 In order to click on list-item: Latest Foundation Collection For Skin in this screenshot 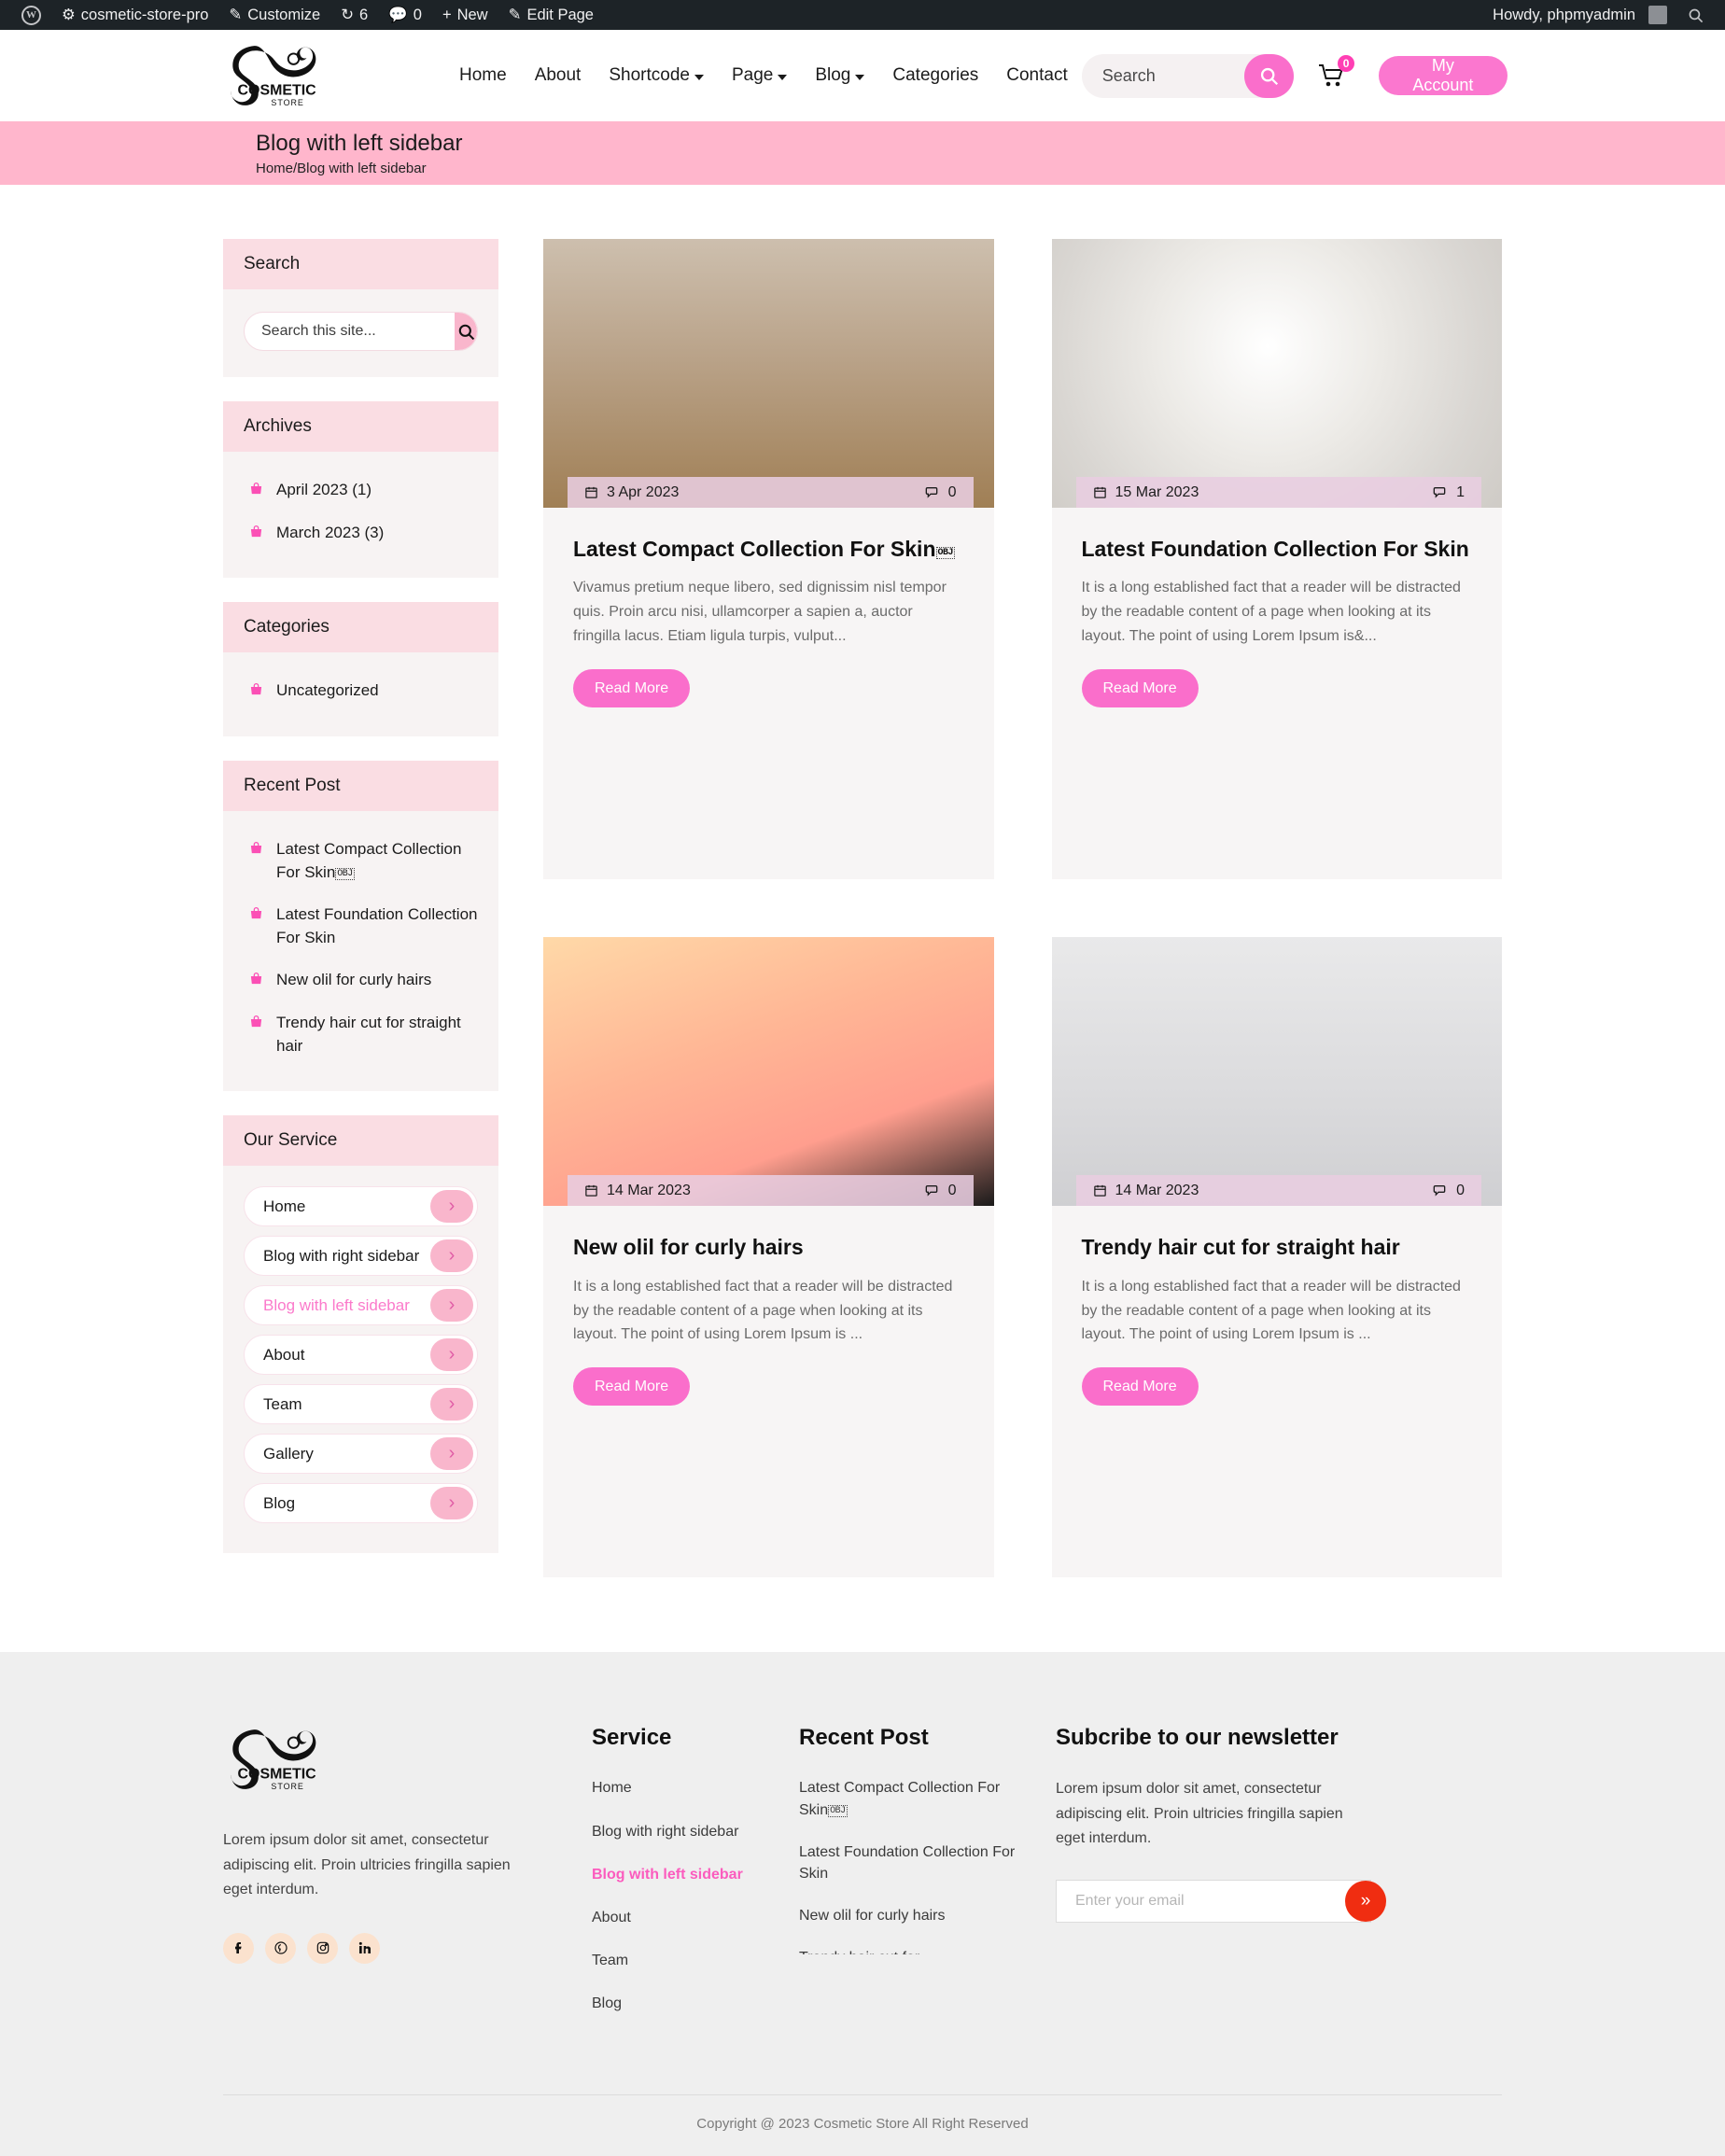, I will do `click(361, 929)`.